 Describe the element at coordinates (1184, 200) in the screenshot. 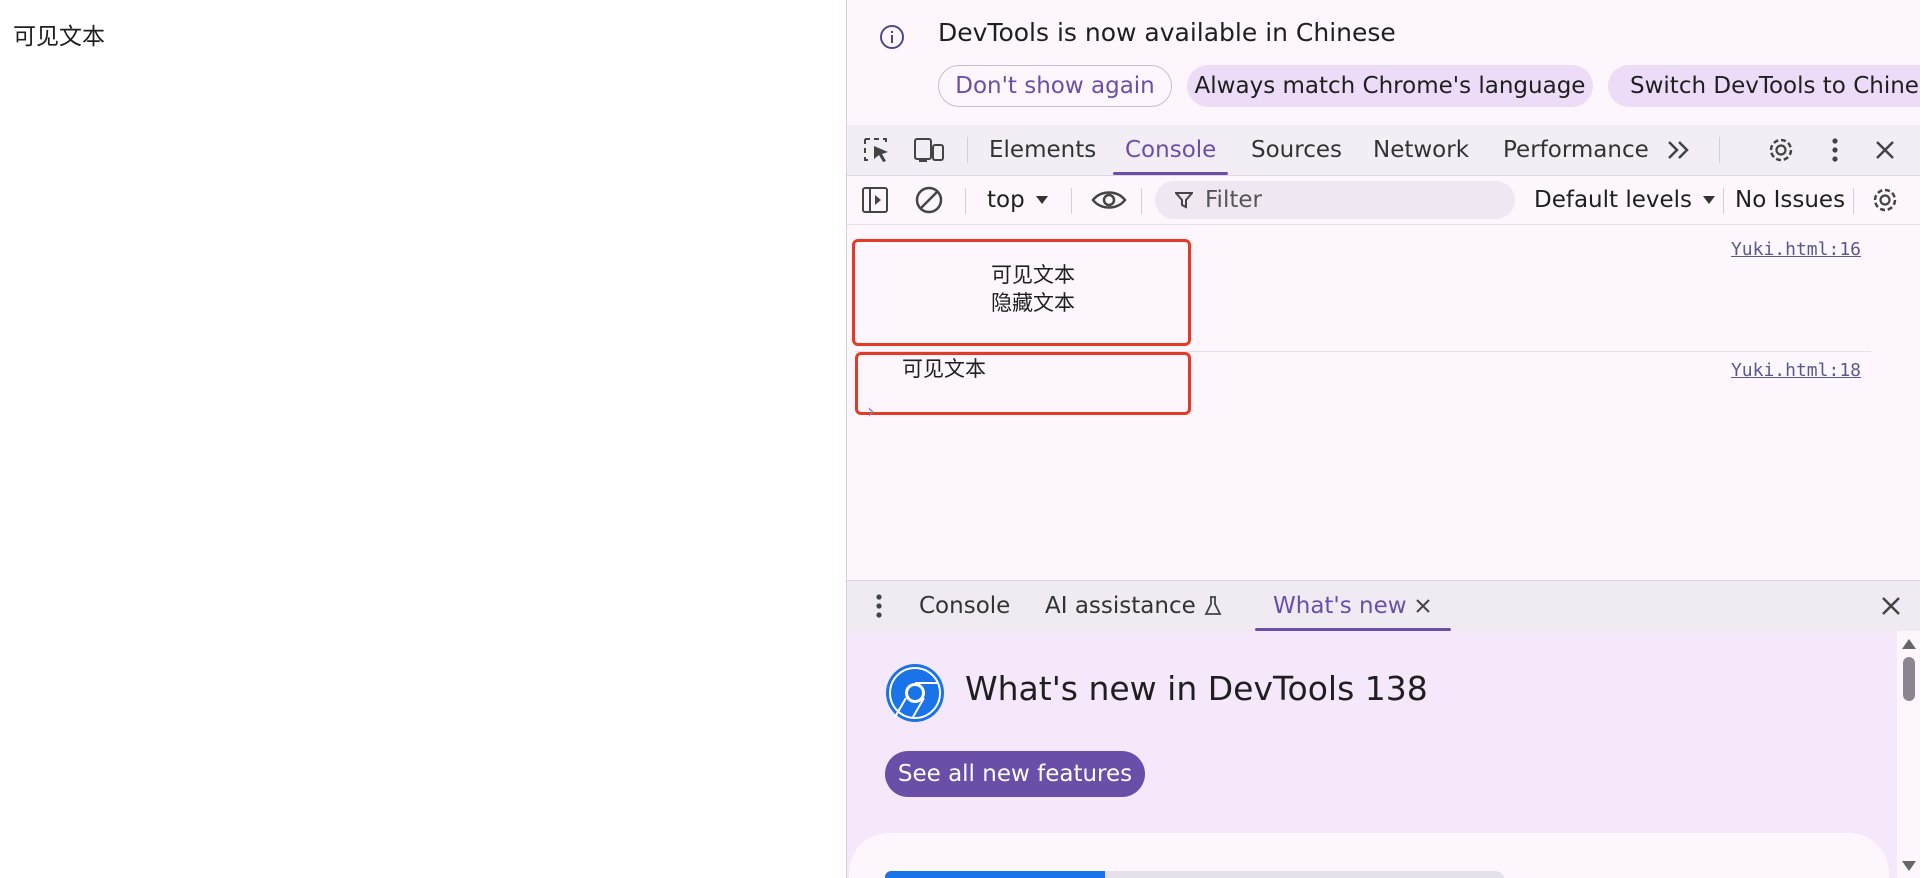

I see `filter-funnel-icon` at that location.